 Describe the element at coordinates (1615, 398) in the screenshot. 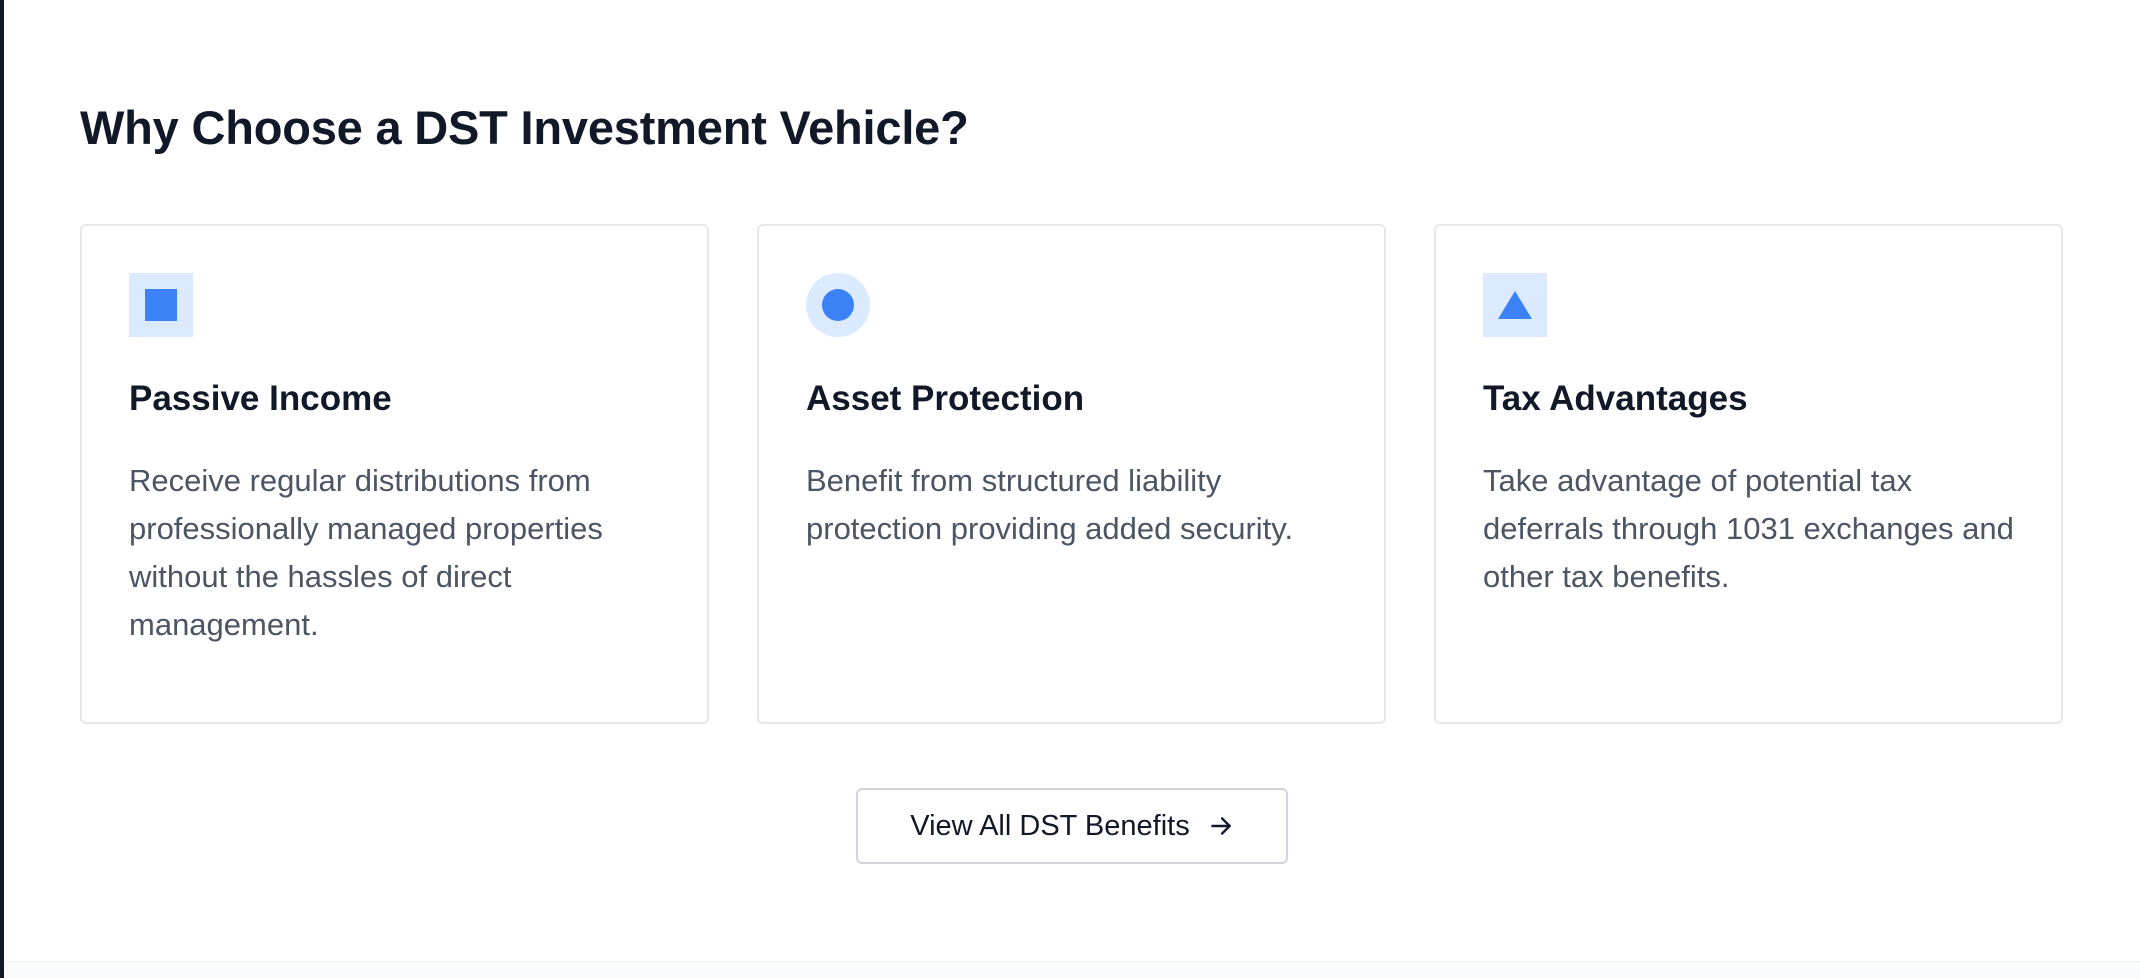

I see `card-title: Tax Advantages` at that location.